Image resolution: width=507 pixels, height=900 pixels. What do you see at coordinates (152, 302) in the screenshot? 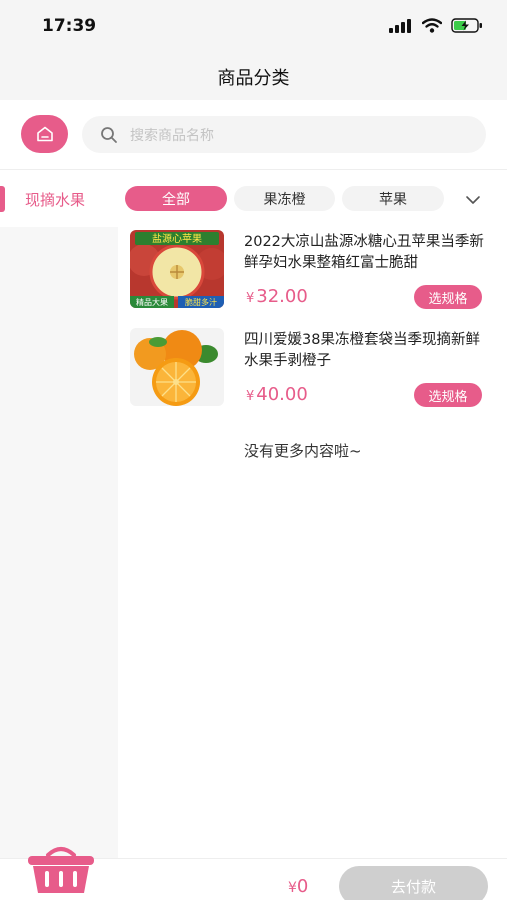
I see `image-caption-left: 精品大果` at bounding box center [152, 302].